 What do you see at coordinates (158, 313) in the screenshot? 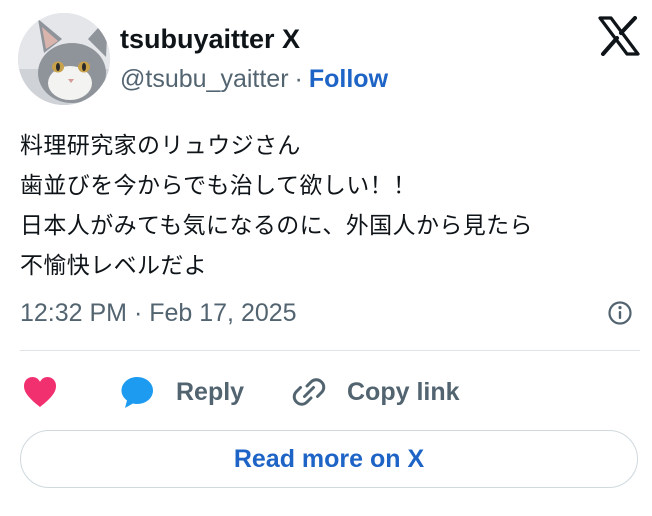
I see `tweet-timestamp: 12:32 PM · Feb 17, 2025` at bounding box center [158, 313].